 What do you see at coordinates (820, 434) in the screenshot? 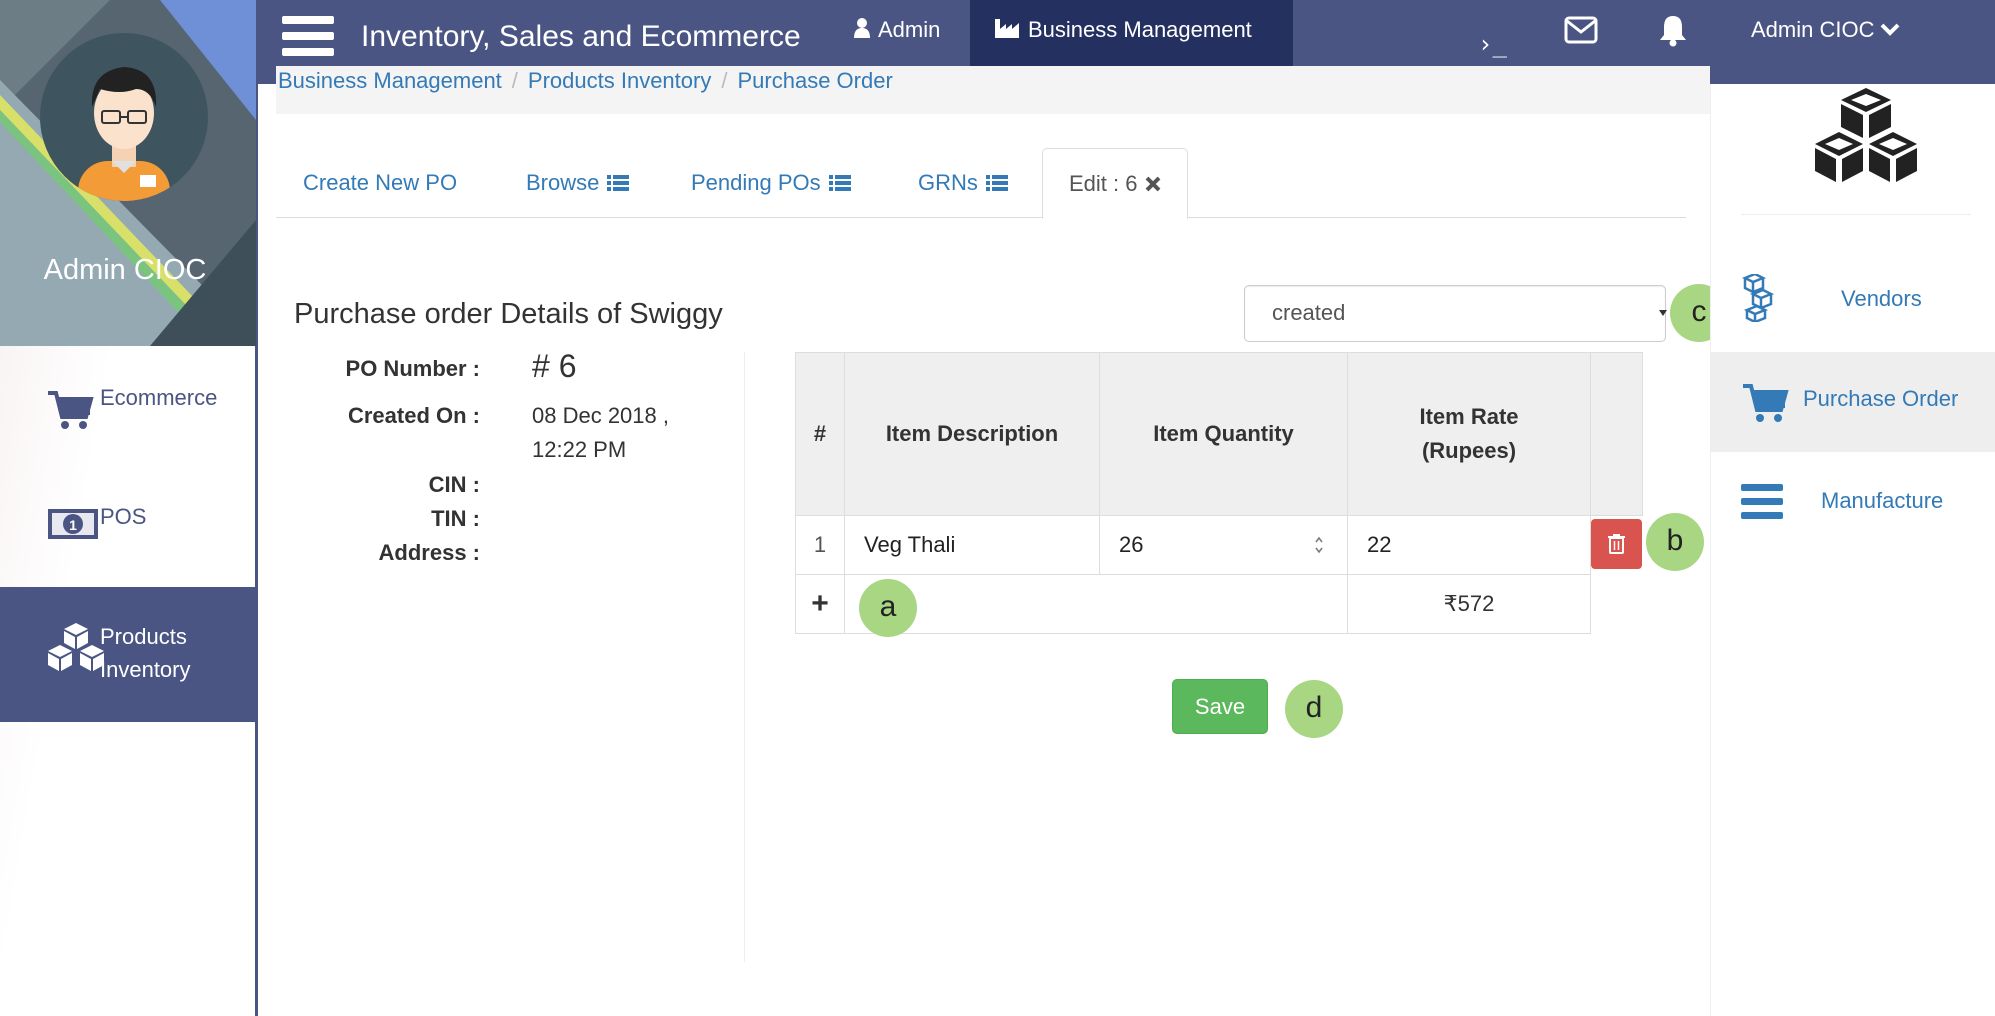
I see `column-header-index: #` at bounding box center [820, 434].